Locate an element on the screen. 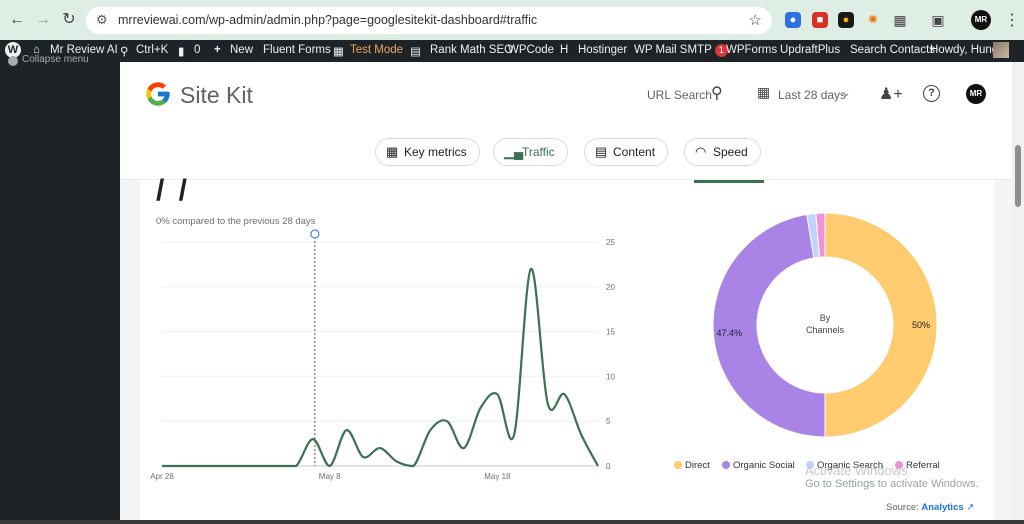 Image resolution: width=1024 pixels, height=524 pixels. taskbar-strip is located at coordinates (512, 522).